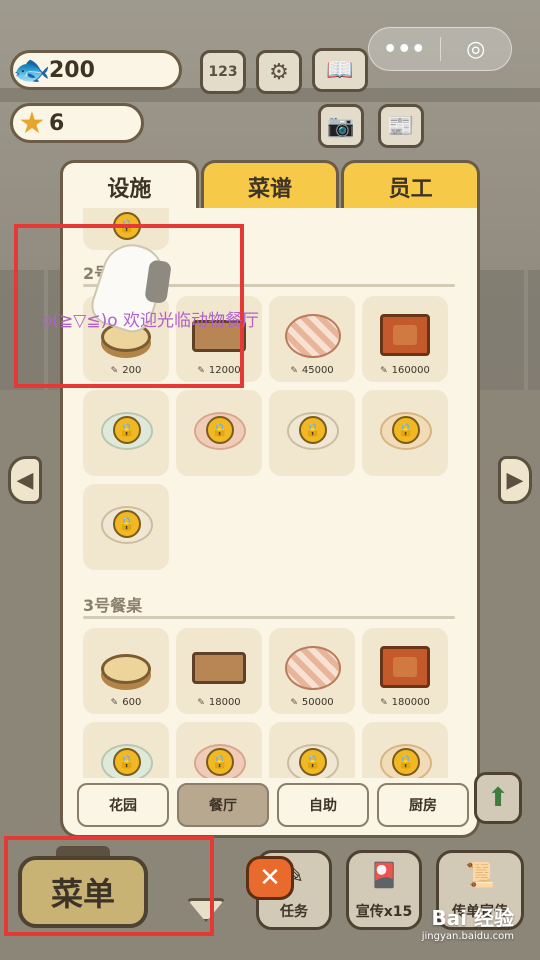  What do you see at coordinates (401, 126) in the screenshot?
I see `newspaper-icon: 📰` at bounding box center [401, 126].